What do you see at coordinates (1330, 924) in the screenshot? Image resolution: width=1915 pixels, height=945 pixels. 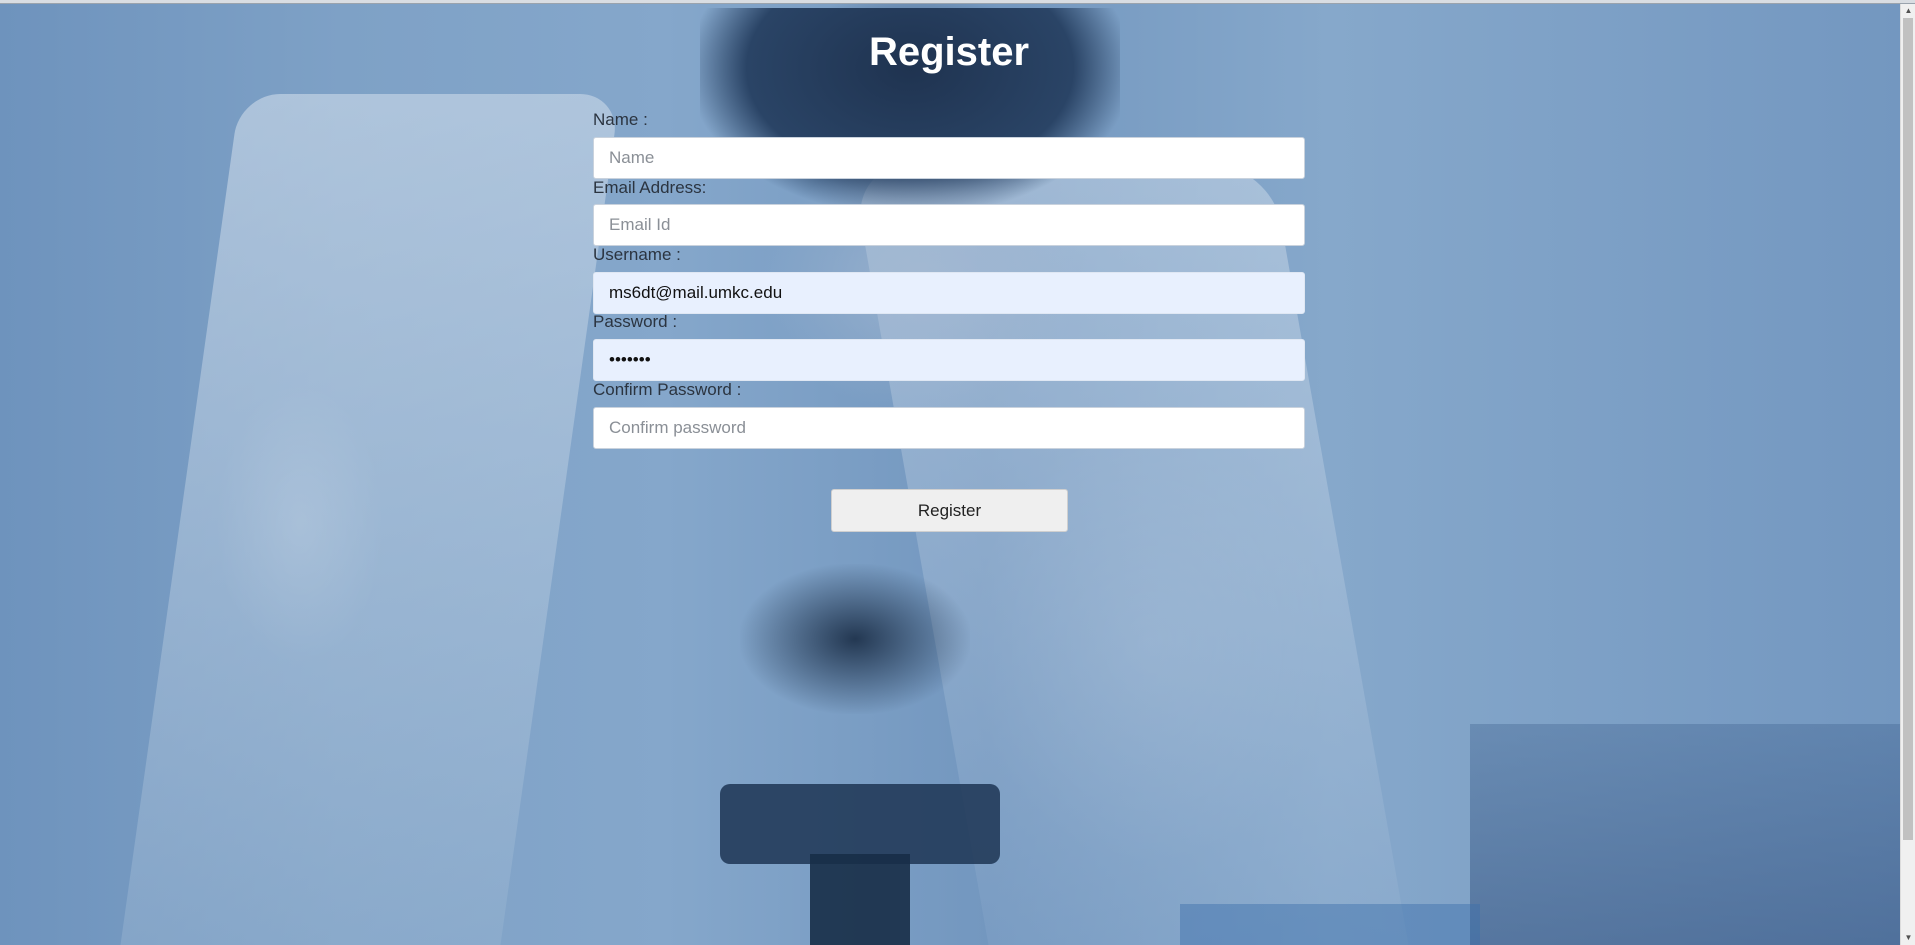 I see `background-lab-bottles-front` at bounding box center [1330, 924].